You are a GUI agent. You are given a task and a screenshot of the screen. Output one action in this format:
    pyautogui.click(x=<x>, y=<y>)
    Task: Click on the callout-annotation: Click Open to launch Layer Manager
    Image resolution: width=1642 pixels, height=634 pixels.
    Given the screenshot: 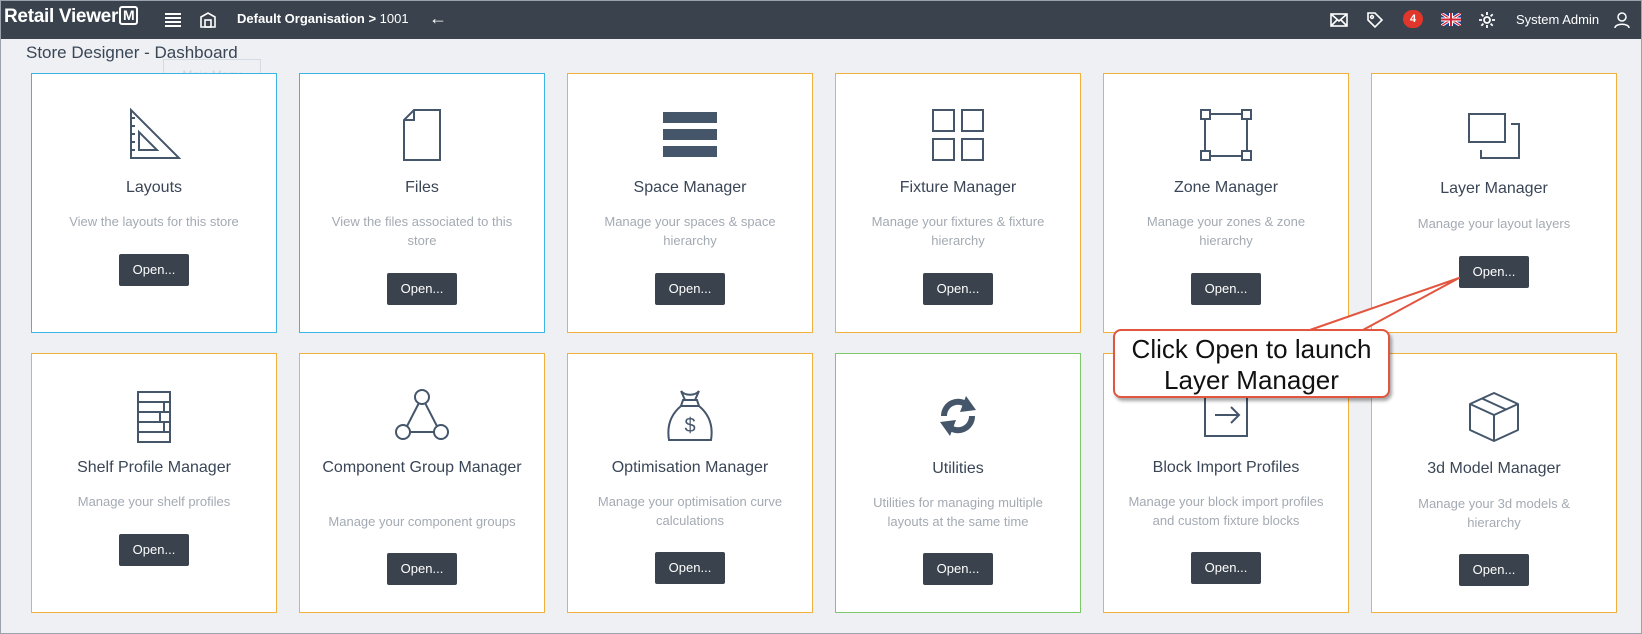 What is the action you would take?
    pyautogui.click(x=1251, y=363)
    